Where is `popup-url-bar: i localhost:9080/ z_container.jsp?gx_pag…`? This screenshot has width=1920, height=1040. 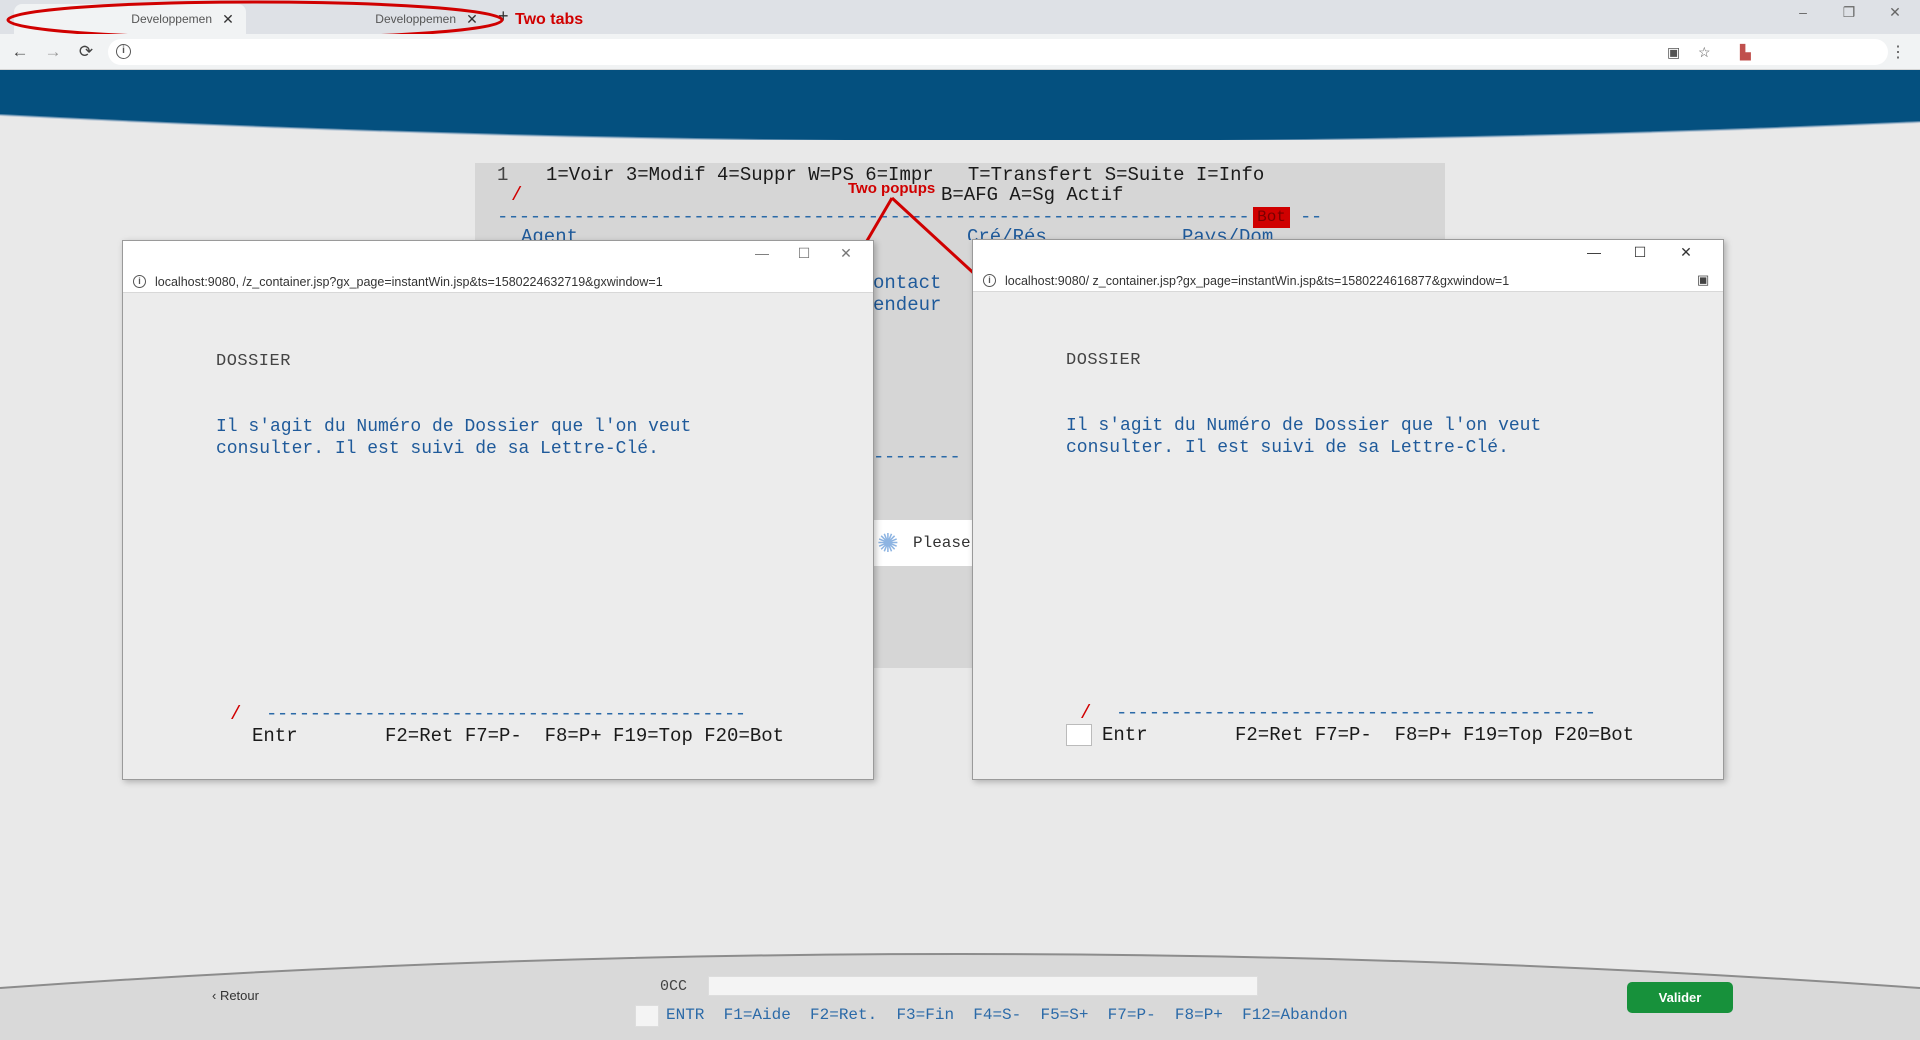 popup-url-bar: i localhost:9080/ z_container.jsp?gx_pag… is located at coordinates (1348, 281).